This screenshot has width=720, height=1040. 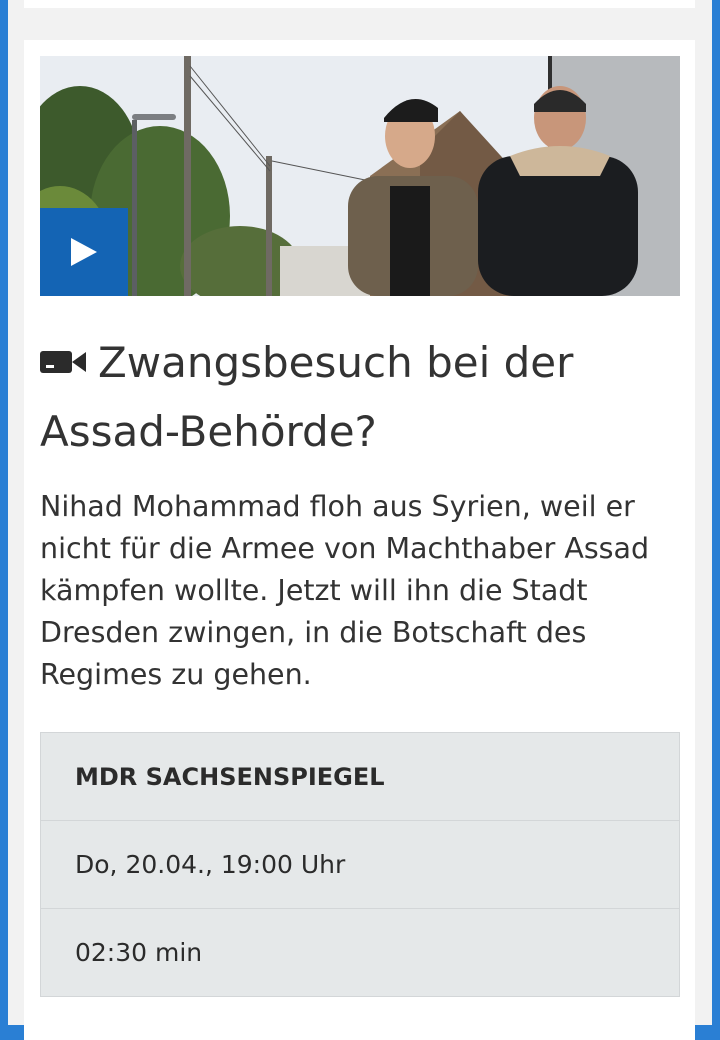 I want to click on program-name: MDR SACHSENSPIEGEL, so click(x=360, y=777).